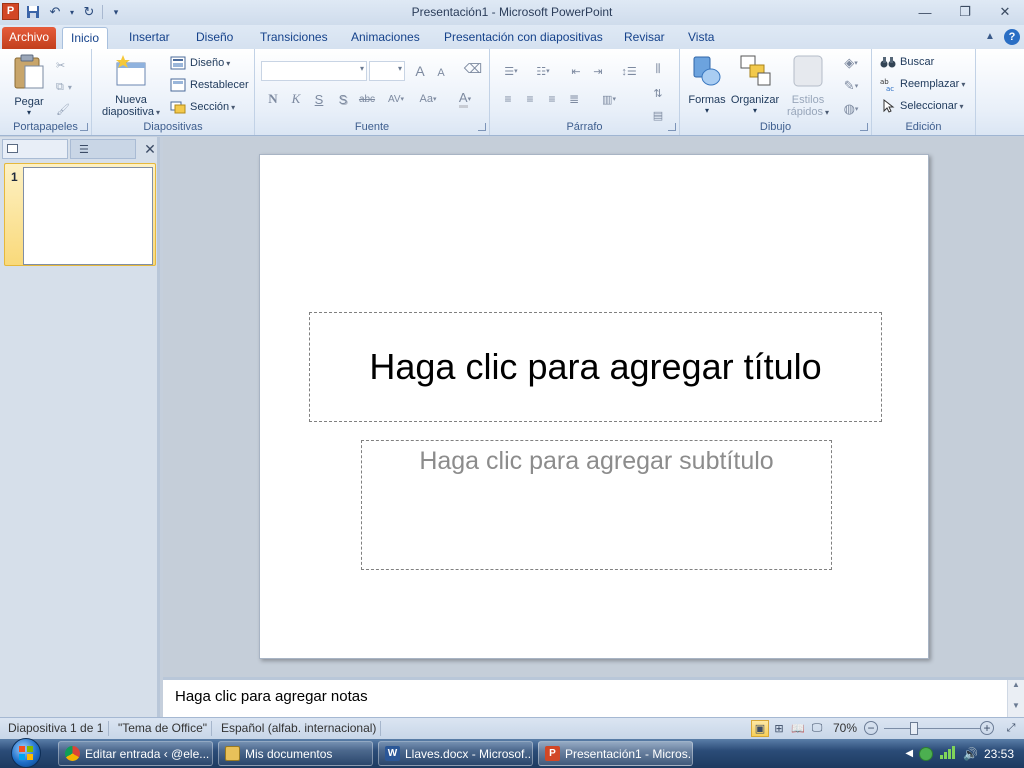 This screenshot has height=768, width=1024. Describe the element at coordinates (84, 127) in the screenshot. I see `clipboard-launcher-icon` at that location.